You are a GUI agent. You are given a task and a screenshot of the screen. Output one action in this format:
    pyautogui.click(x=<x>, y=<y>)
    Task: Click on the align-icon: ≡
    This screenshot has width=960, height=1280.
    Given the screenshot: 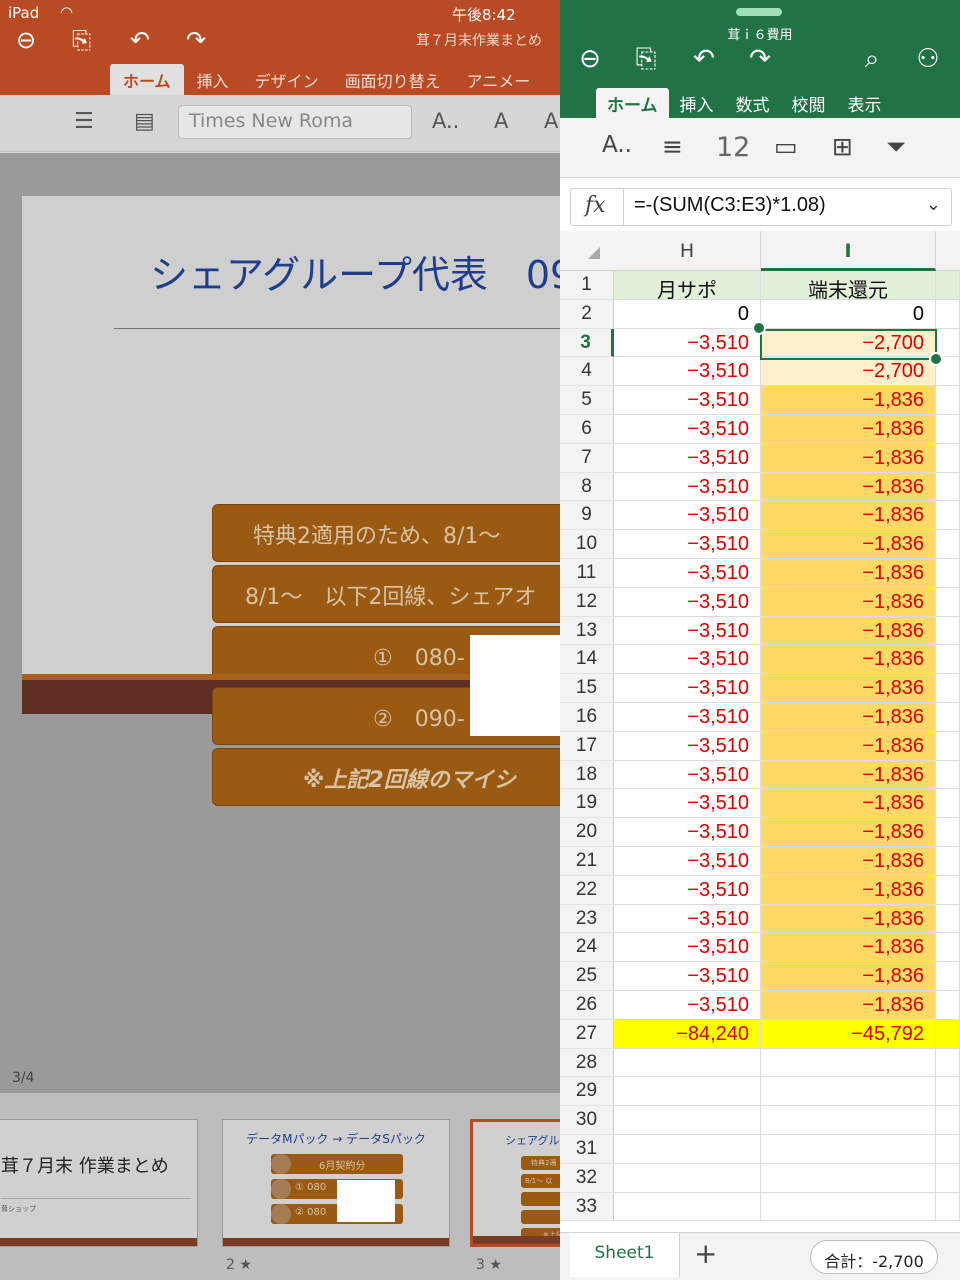 What is the action you would take?
    pyautogui.click(x=672, y=146)
    